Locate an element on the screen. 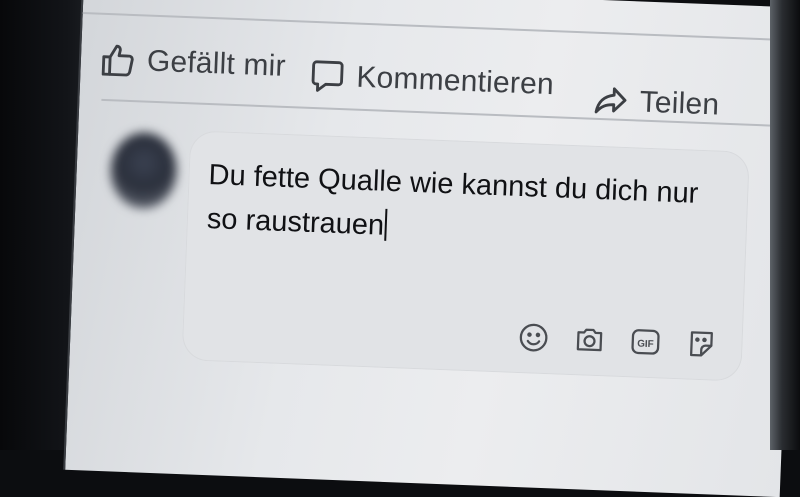 This screenshot has width=800, height=497. thumbs-up-icon is located at coordinates (117, 60).